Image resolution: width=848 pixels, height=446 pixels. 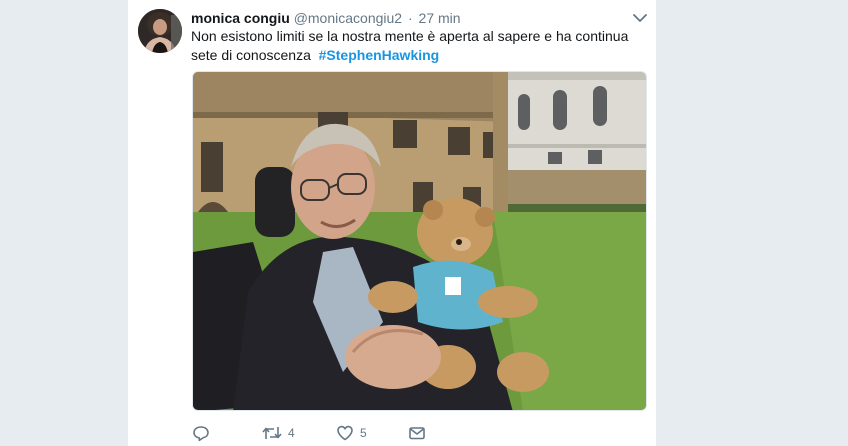 I want to click on reply-icon, so click(x=201, y=433).